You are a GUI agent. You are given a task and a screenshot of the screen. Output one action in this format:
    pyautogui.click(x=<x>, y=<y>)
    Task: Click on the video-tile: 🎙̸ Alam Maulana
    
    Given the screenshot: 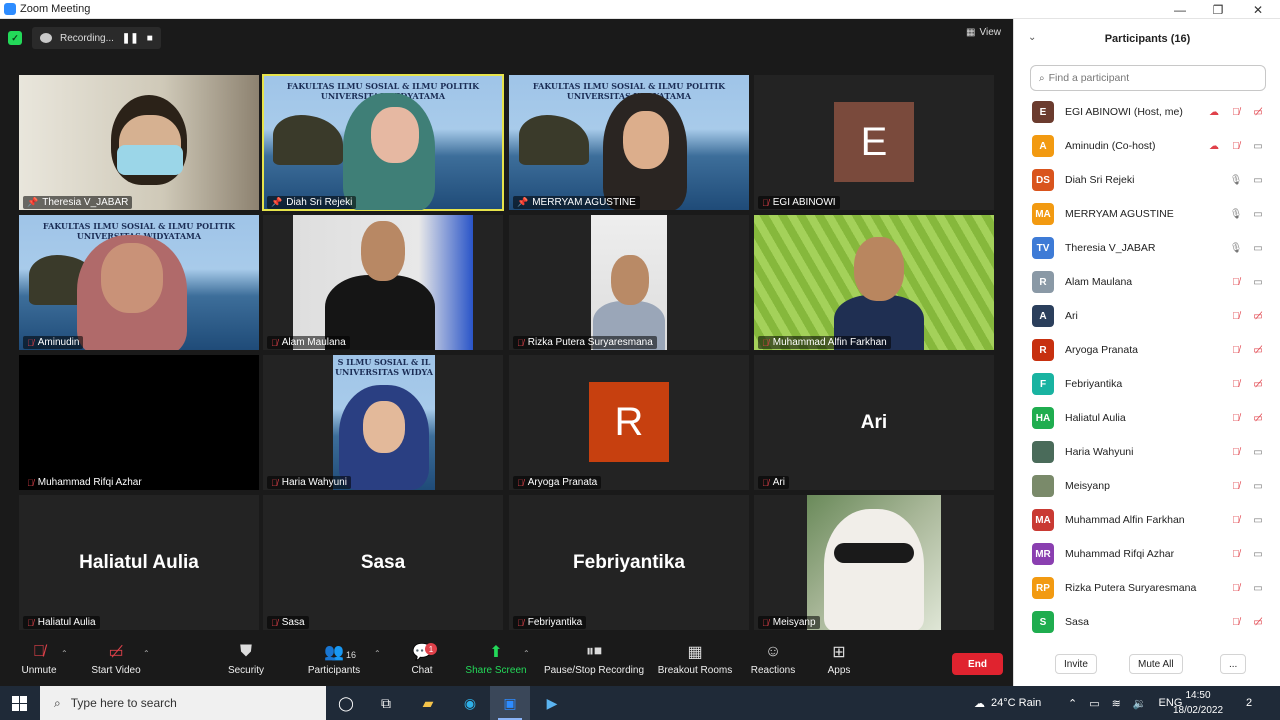 What is the action you would take?
    pyautogui.click(x=383, y=282)
    